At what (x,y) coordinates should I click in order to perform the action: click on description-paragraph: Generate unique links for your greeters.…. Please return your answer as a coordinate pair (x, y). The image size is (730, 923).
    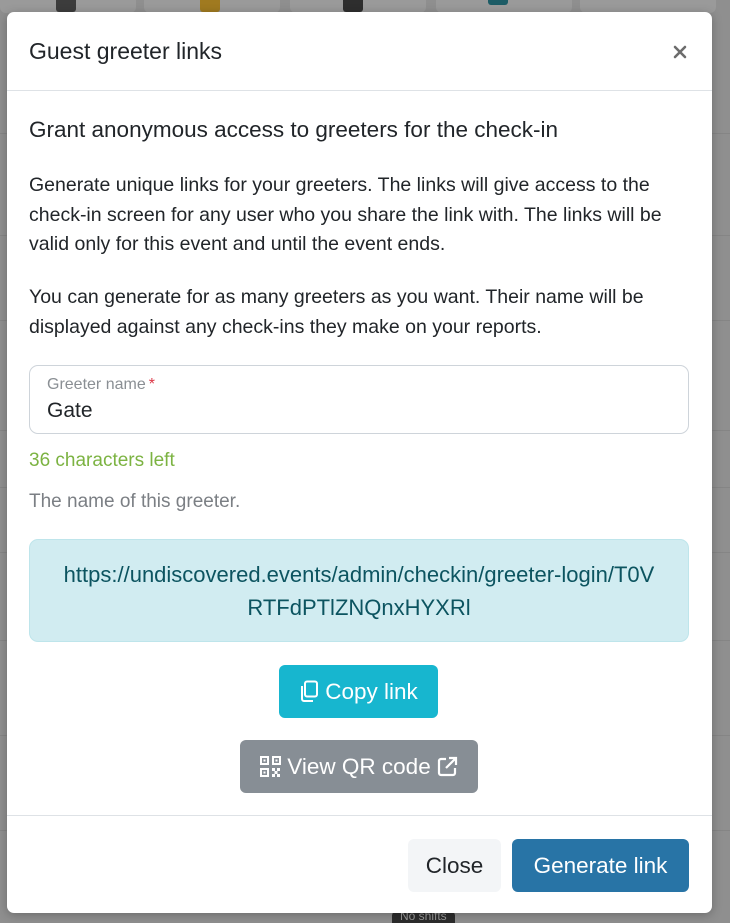
    Looking at the image, I should click on (345, 214).